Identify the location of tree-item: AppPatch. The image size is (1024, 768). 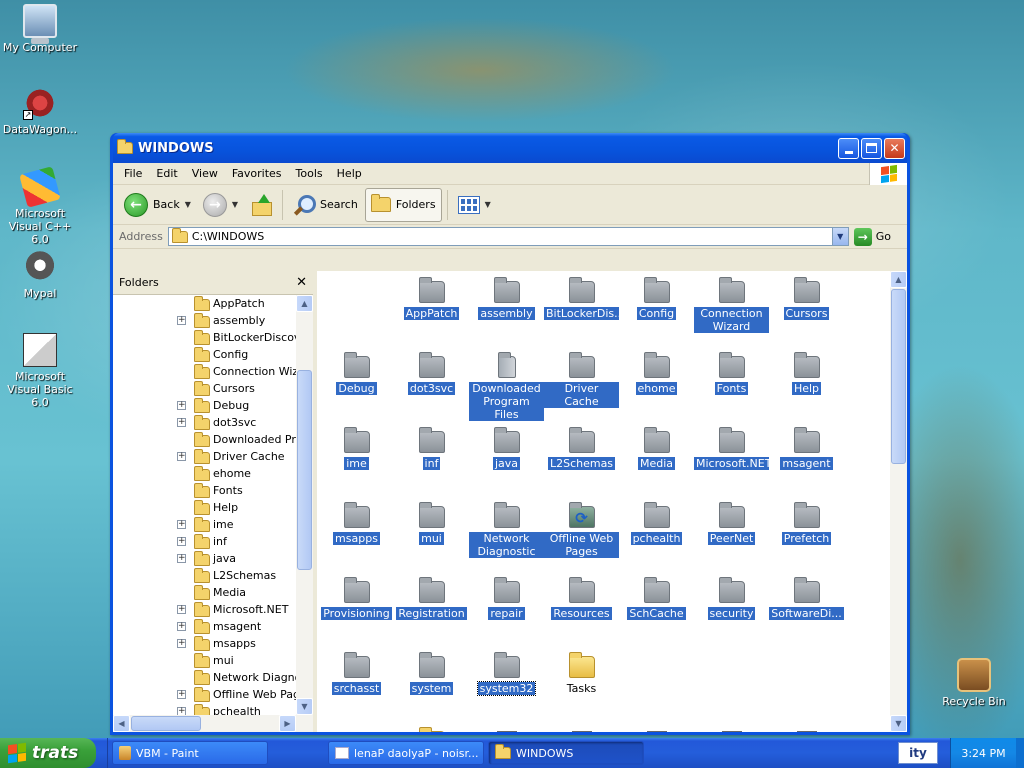
(204, 303).